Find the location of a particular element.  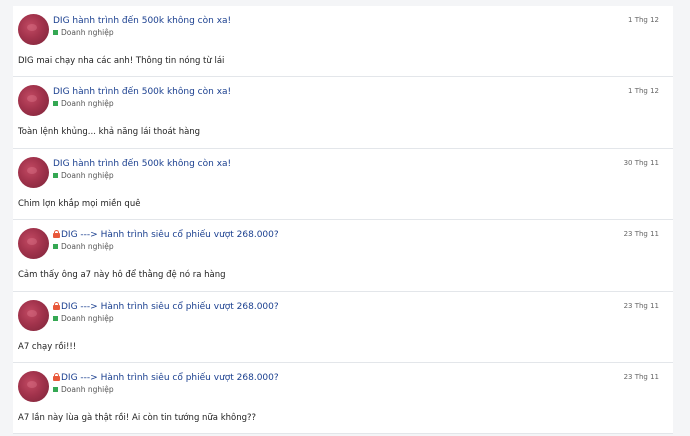

post-date: 30 Thg 11 is located at coordinates (641, 162).